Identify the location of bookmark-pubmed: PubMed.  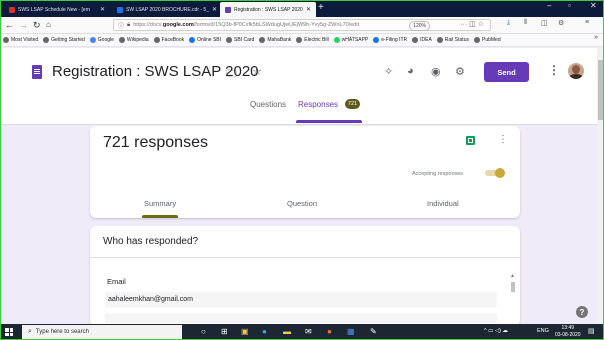
(487, 40).